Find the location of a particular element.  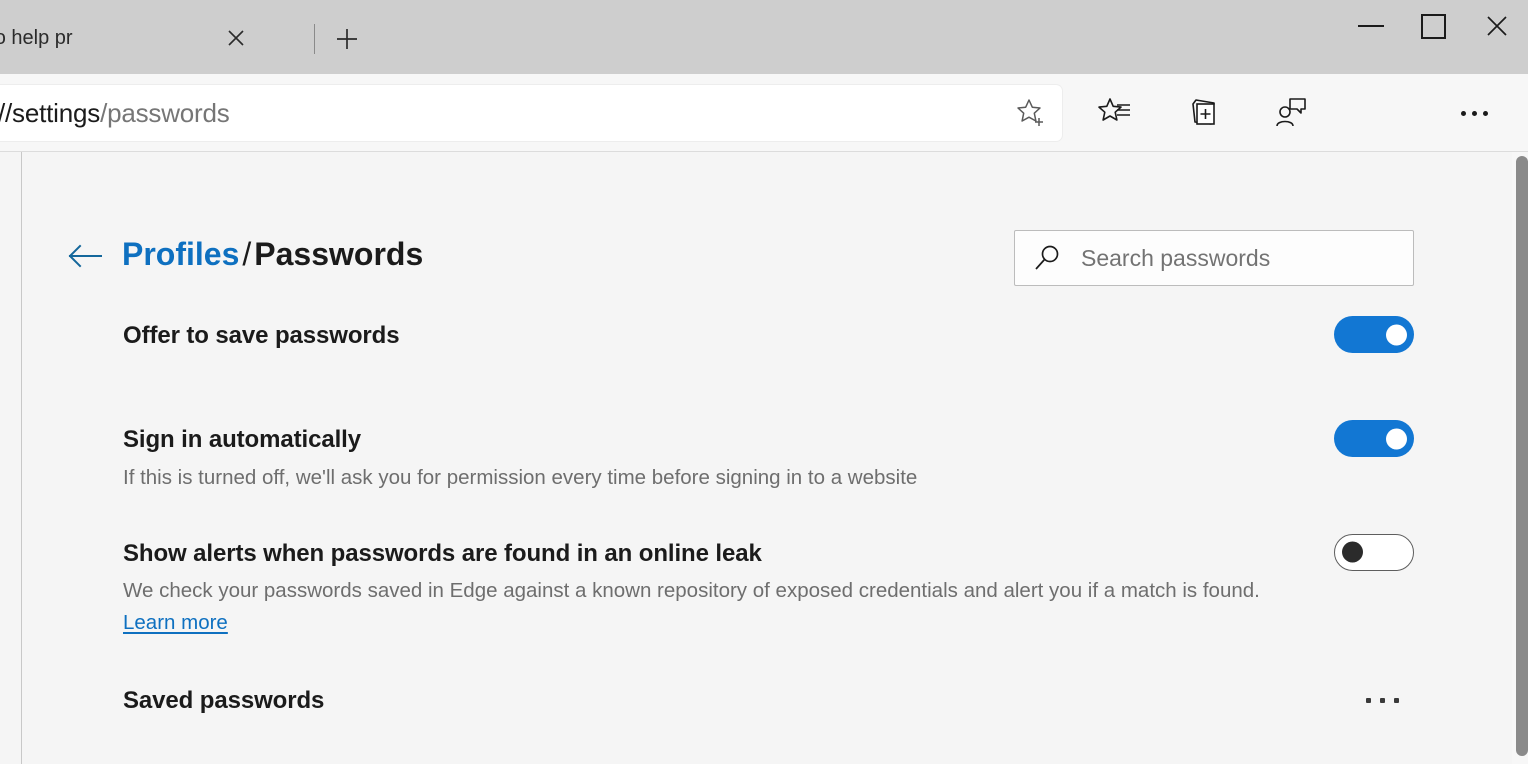

close-tab-icon is located at coordinates (236, 38).